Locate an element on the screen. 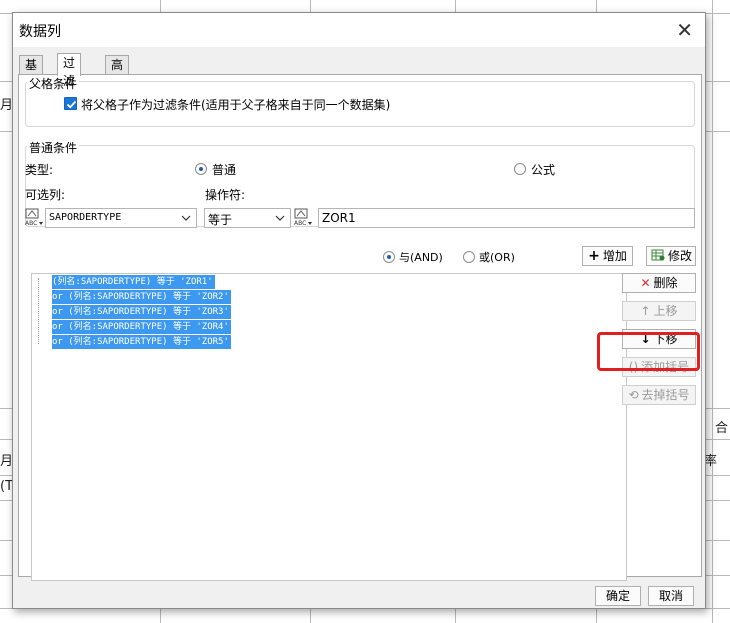 The image size is (730, 623). column-label: 可选列: is located at coordinates (45, 195).